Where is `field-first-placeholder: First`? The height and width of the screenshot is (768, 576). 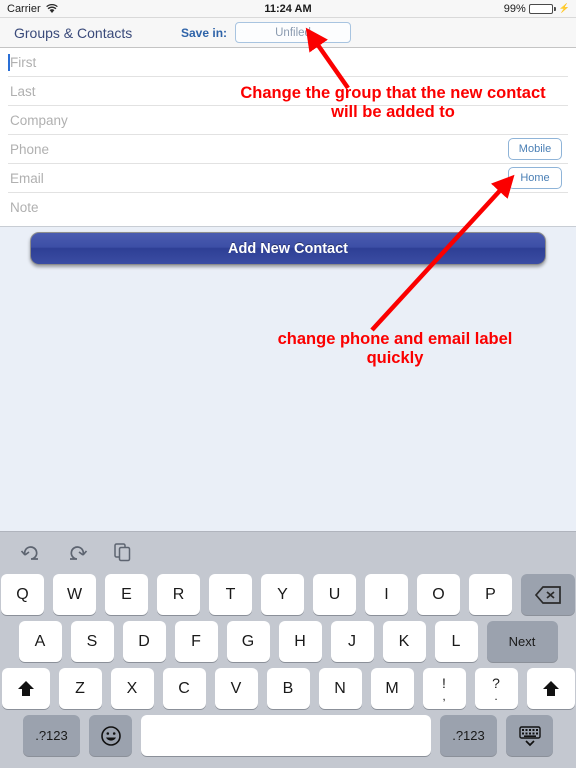 field-first-placeholder: First is located at coordinates (23, 62).